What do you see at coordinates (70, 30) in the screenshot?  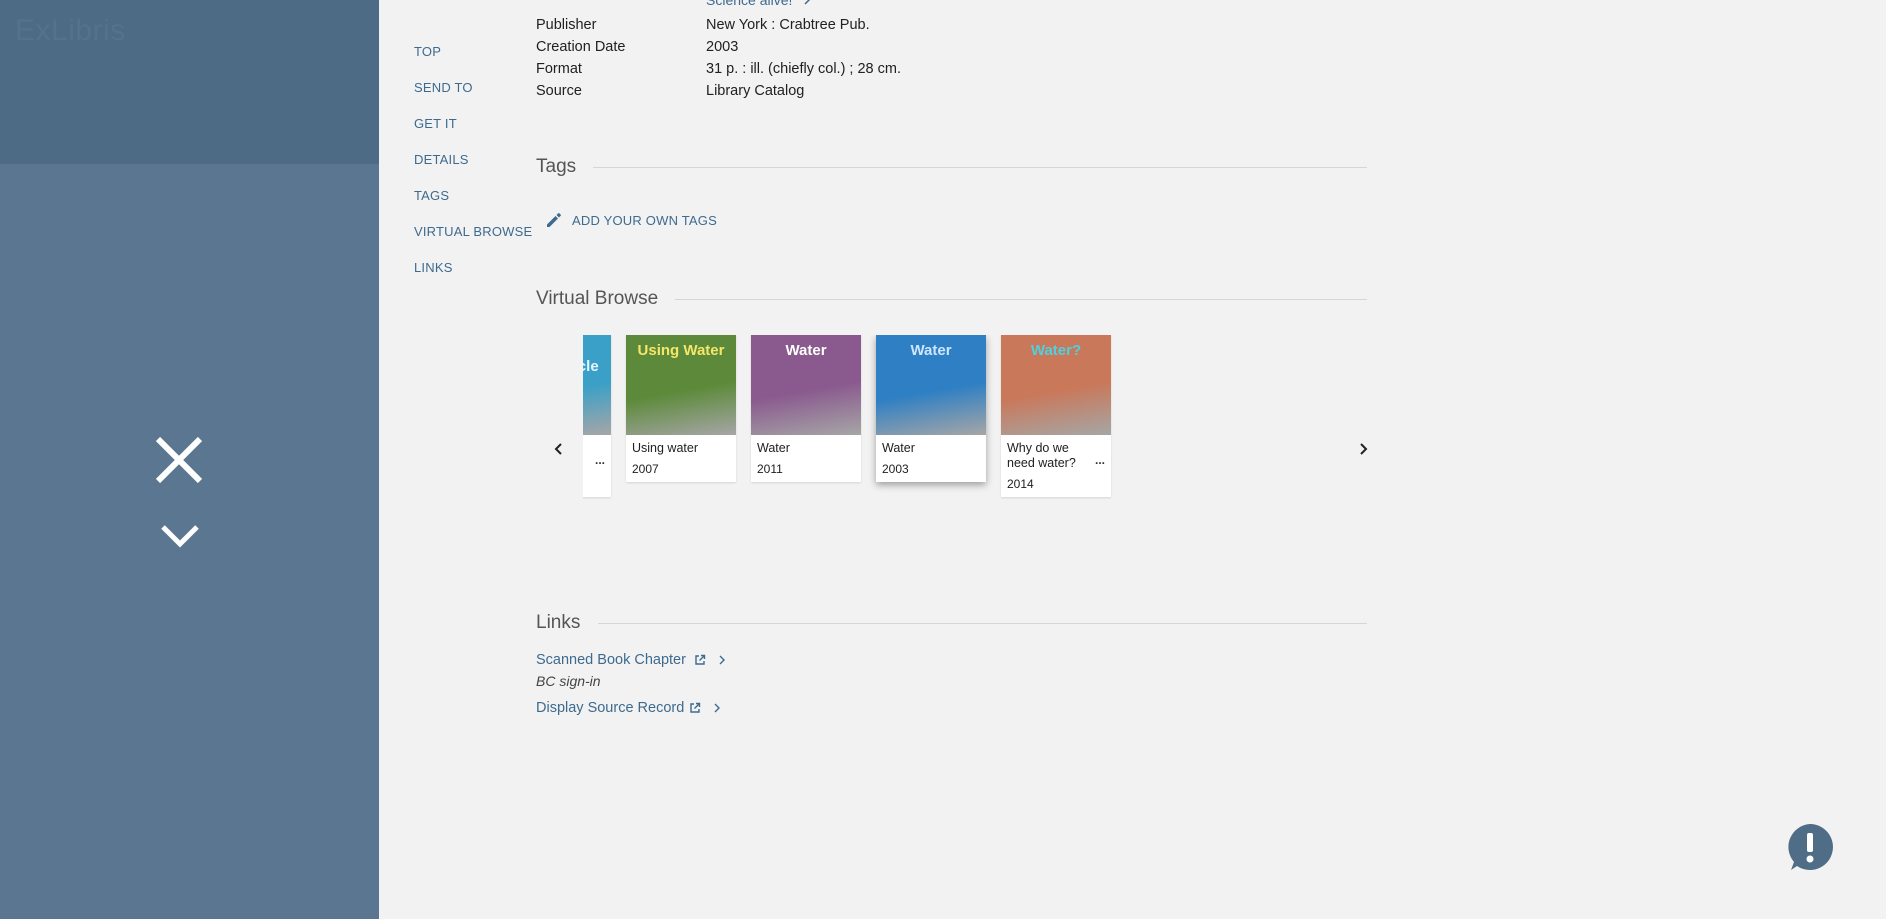 I see `exlibris-logo: ExLibris` at bounding box center [70, 30].